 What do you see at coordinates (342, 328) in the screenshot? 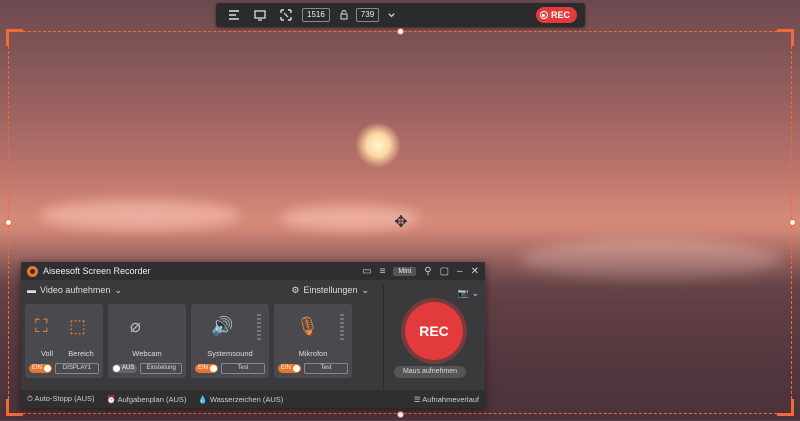
I see `mikrofon-level-meter` at bounding box center [342, 328].